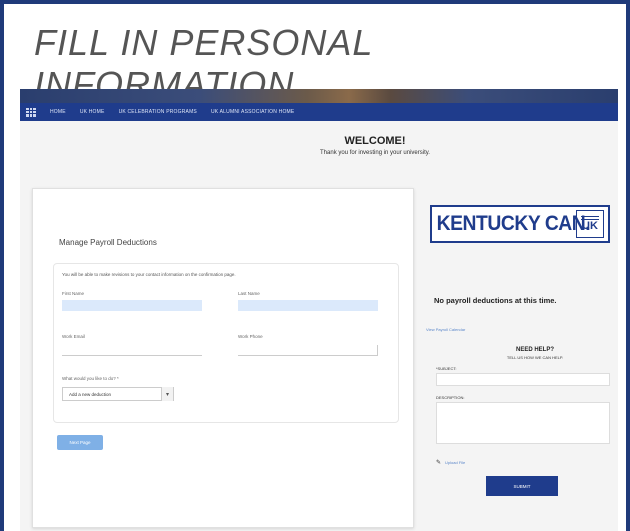  What do you see at coordinates (450, 397) in the screenshot?
I see `description-label: DESCRIPTION:` at bounding box center [450, 397].